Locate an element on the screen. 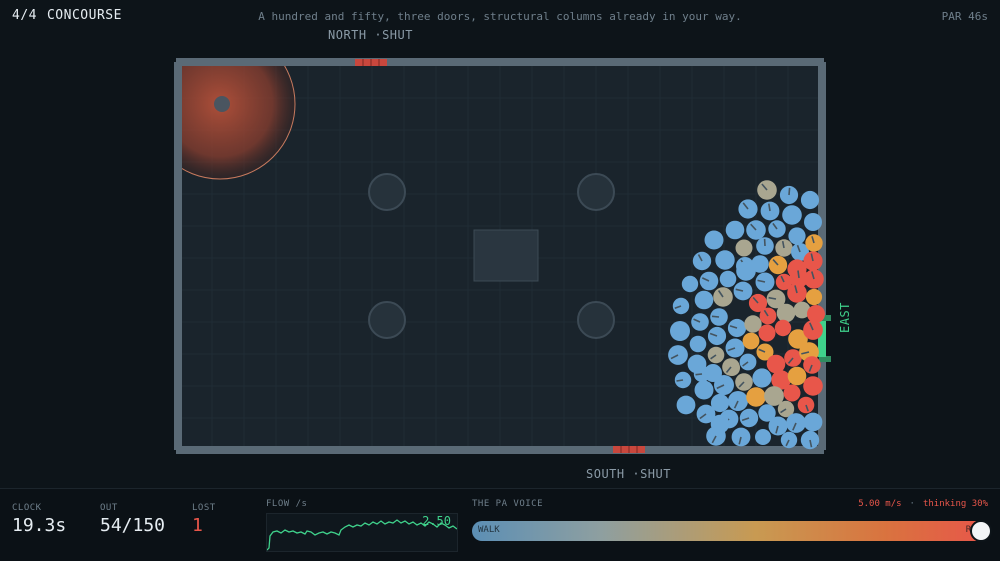 Image resolution: width=1000 pixels, height=561 pixels. threat-source is located at coordinates (222, 104).